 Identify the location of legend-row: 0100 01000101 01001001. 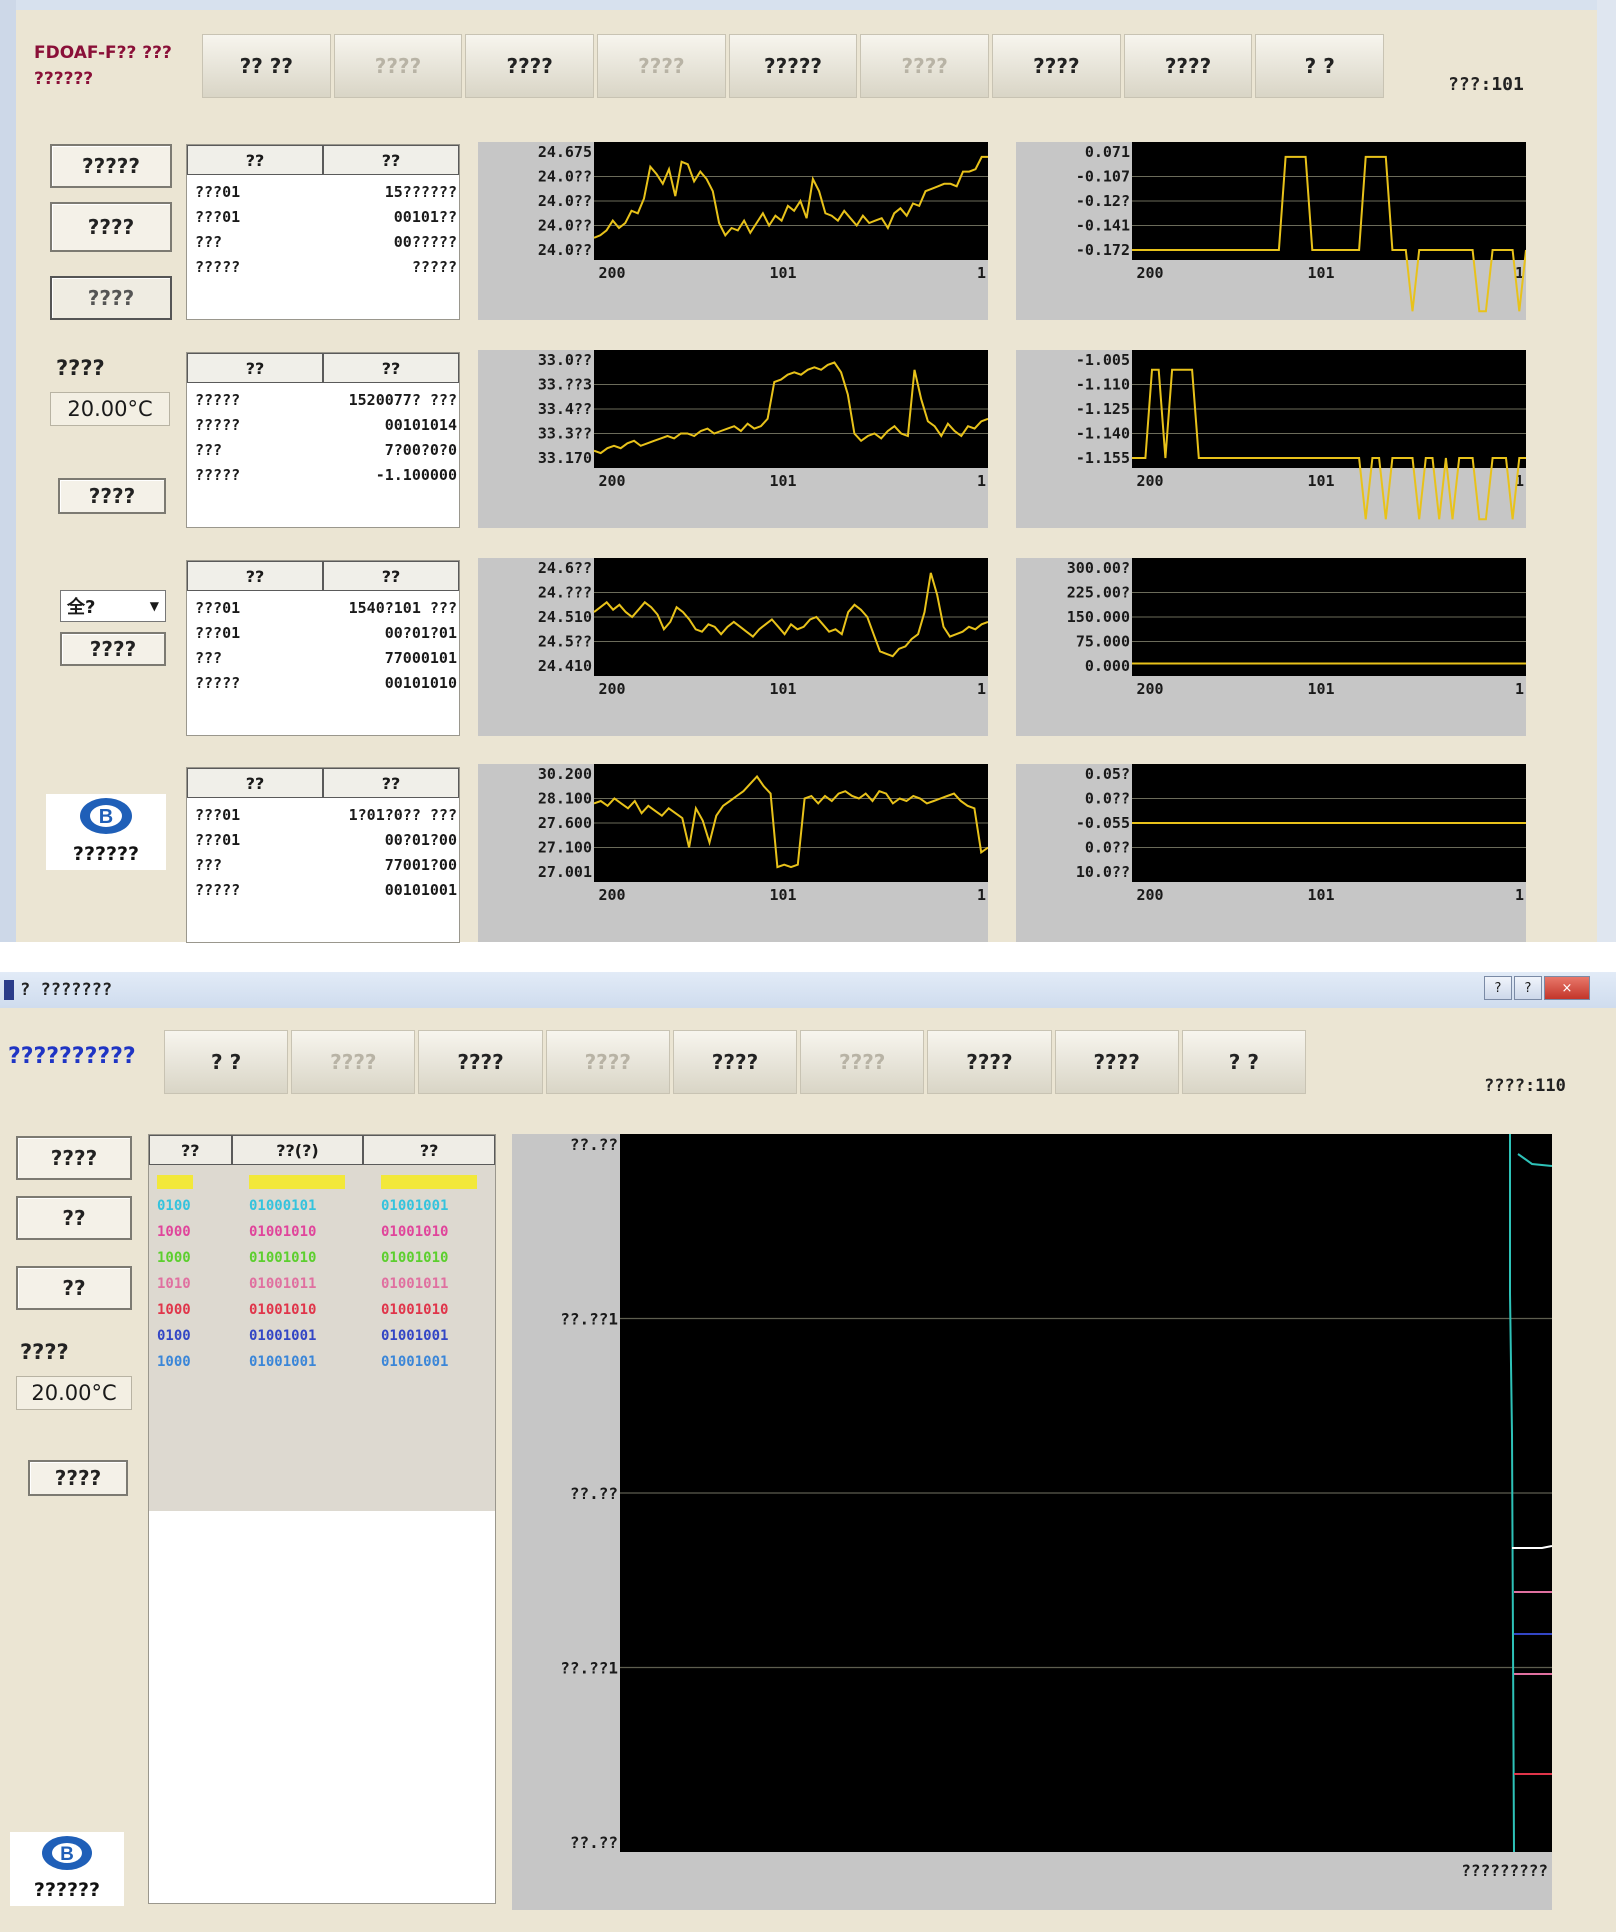
(322, 1208).